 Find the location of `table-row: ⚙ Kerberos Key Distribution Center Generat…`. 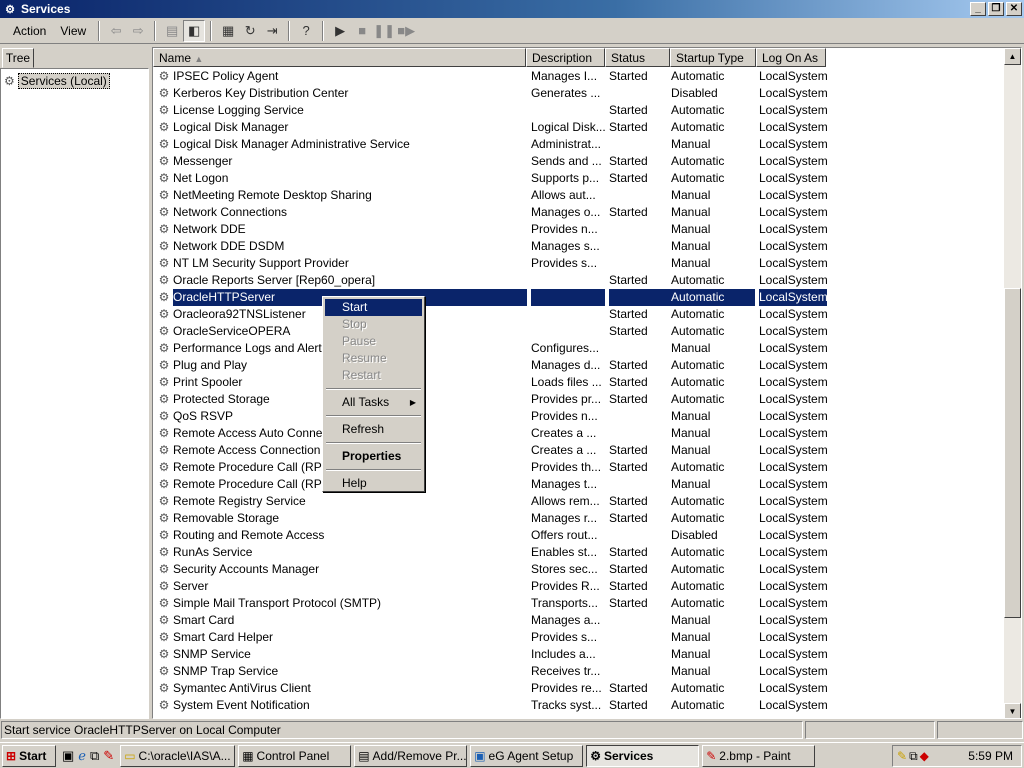

table-row: ⚙ Kerberos Key Distribution Center Generat… is located at coordinates (579, 93).